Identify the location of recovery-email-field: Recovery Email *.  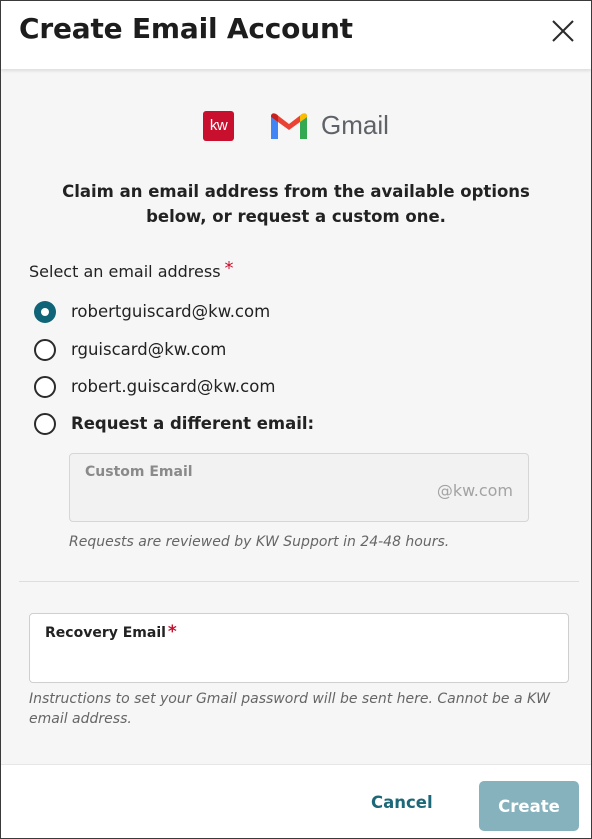
(299, 648).